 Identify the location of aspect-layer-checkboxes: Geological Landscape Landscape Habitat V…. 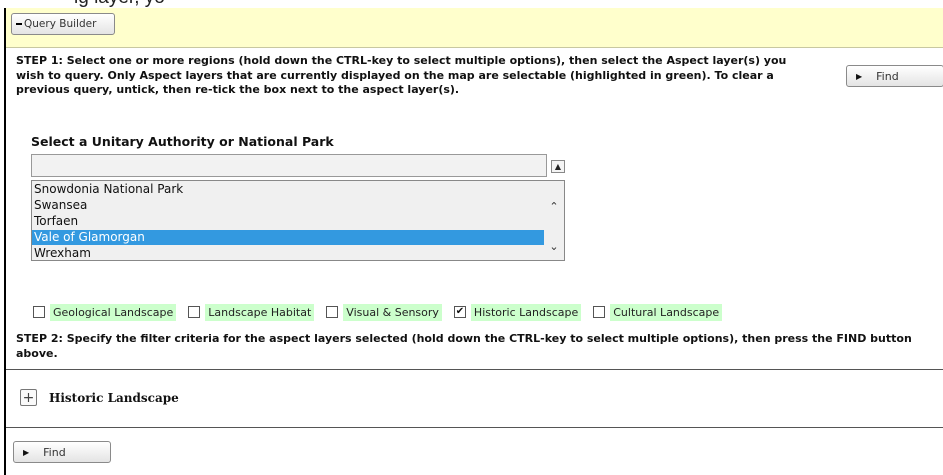
(383, 312).